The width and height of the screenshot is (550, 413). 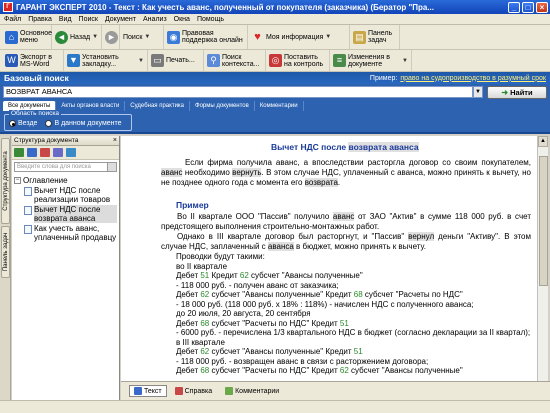 I want to click on scroll-up-icon: ▲, so click(x=543, y=141).